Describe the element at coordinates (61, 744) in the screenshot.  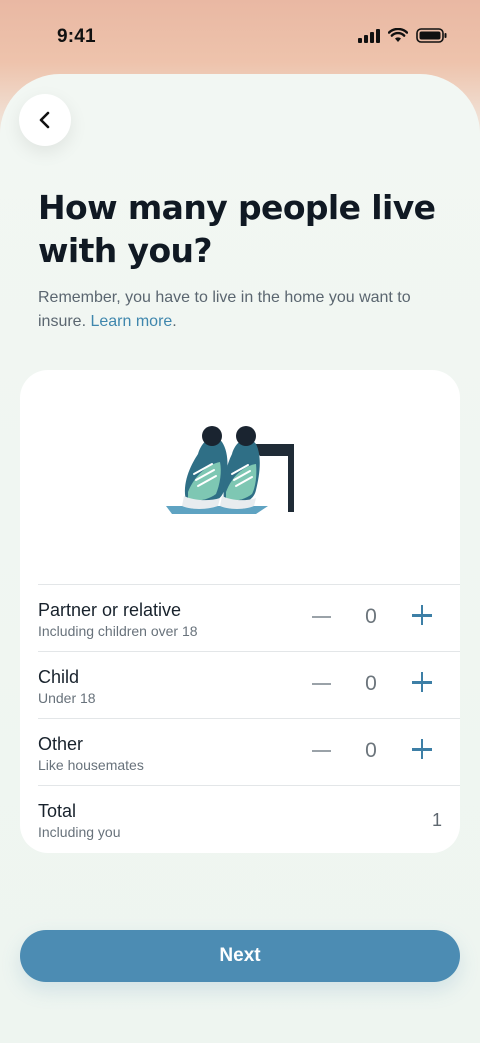
I see `row-label: Other` at that location.